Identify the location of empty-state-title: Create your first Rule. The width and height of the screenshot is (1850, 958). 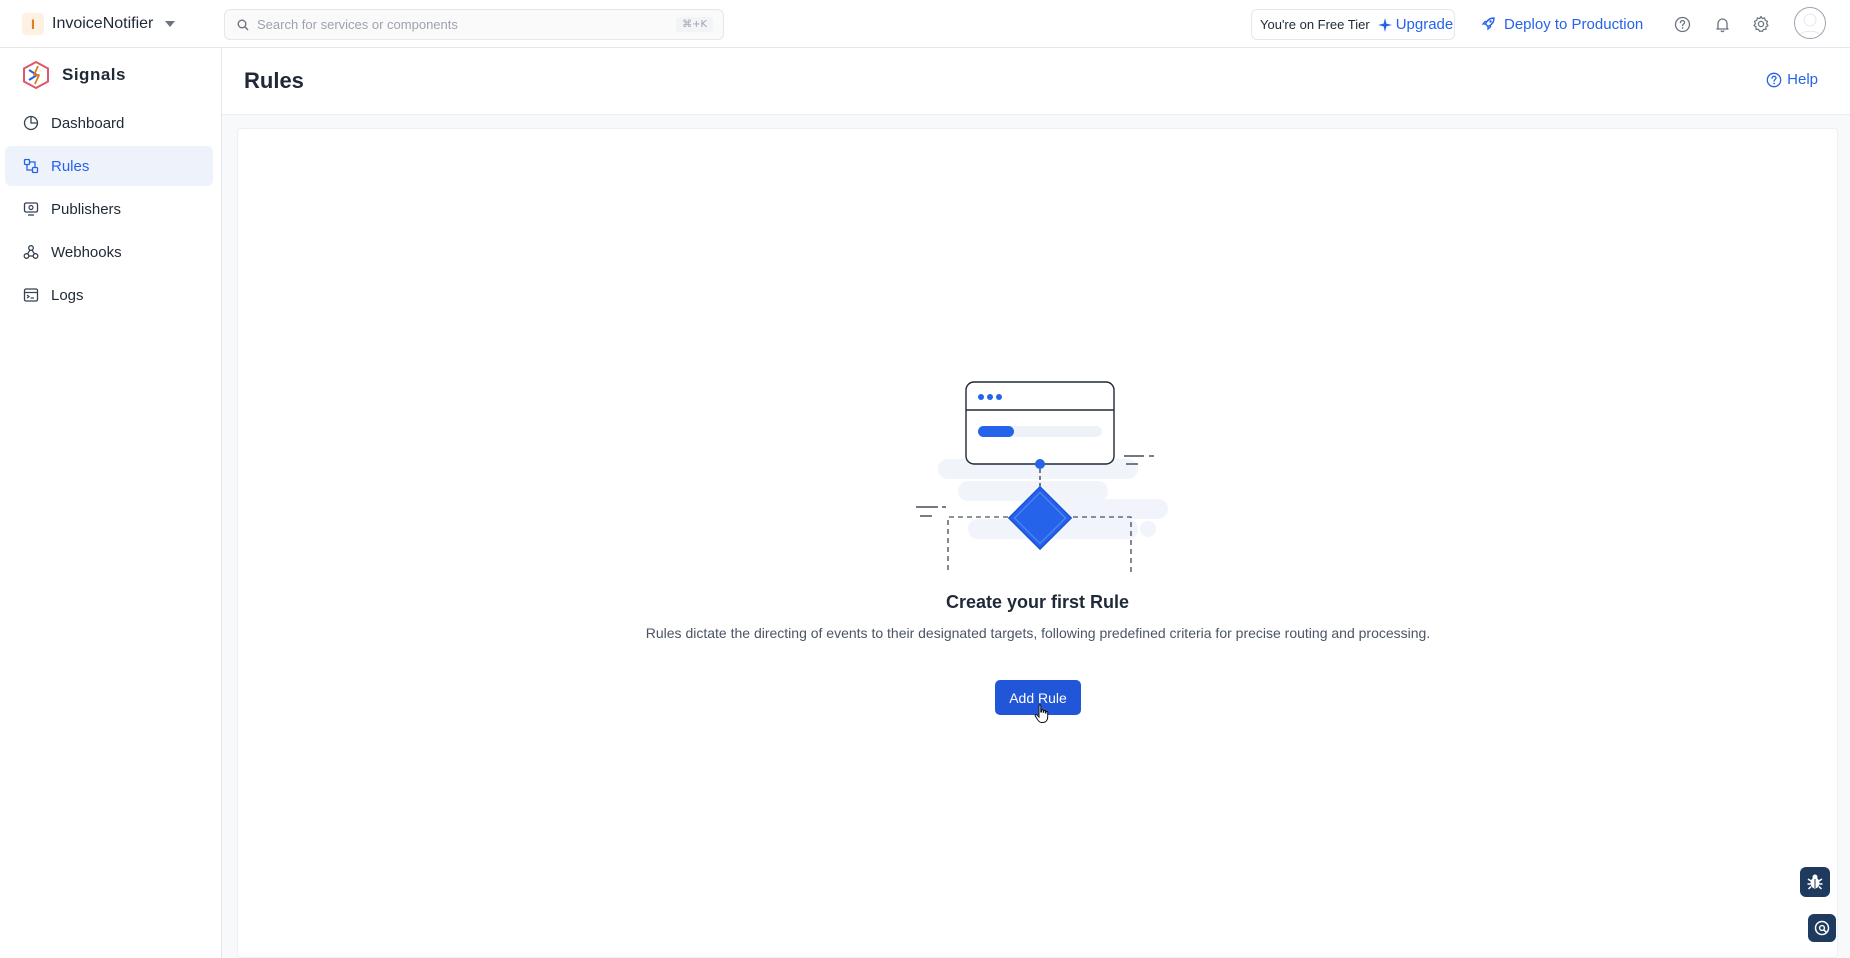
(1037, 602).